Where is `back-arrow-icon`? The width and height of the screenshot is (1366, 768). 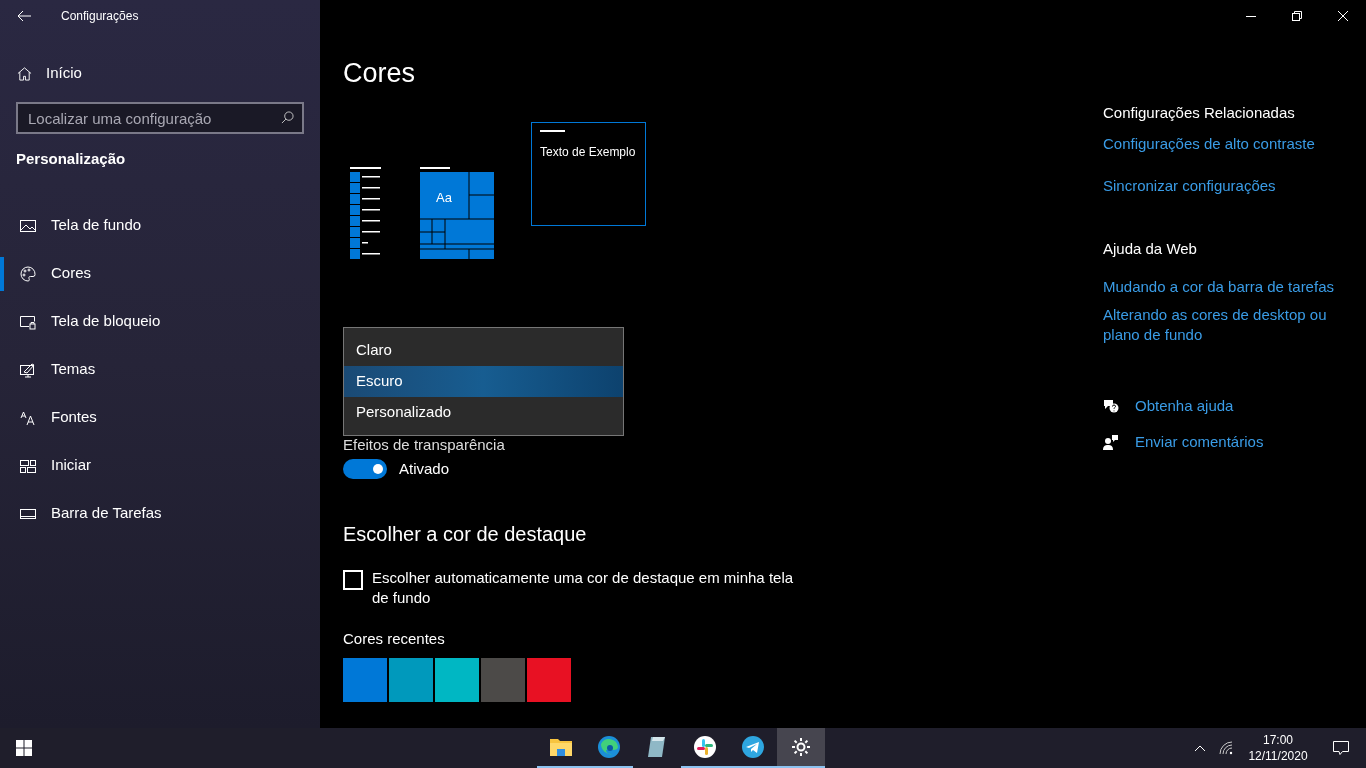
back-arrow-icon is located at coordinates (24, 16).